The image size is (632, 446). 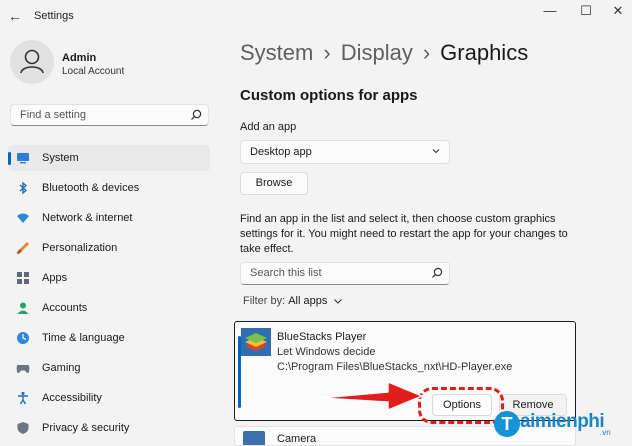 What do you see at coordinates (316, 15) in the screenshot?
I see `title-bar: ← Settings — ☐ ✕` at bounding box center [316, 15].